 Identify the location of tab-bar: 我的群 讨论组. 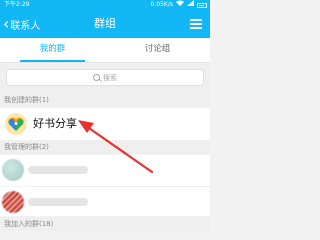
(105, 50).